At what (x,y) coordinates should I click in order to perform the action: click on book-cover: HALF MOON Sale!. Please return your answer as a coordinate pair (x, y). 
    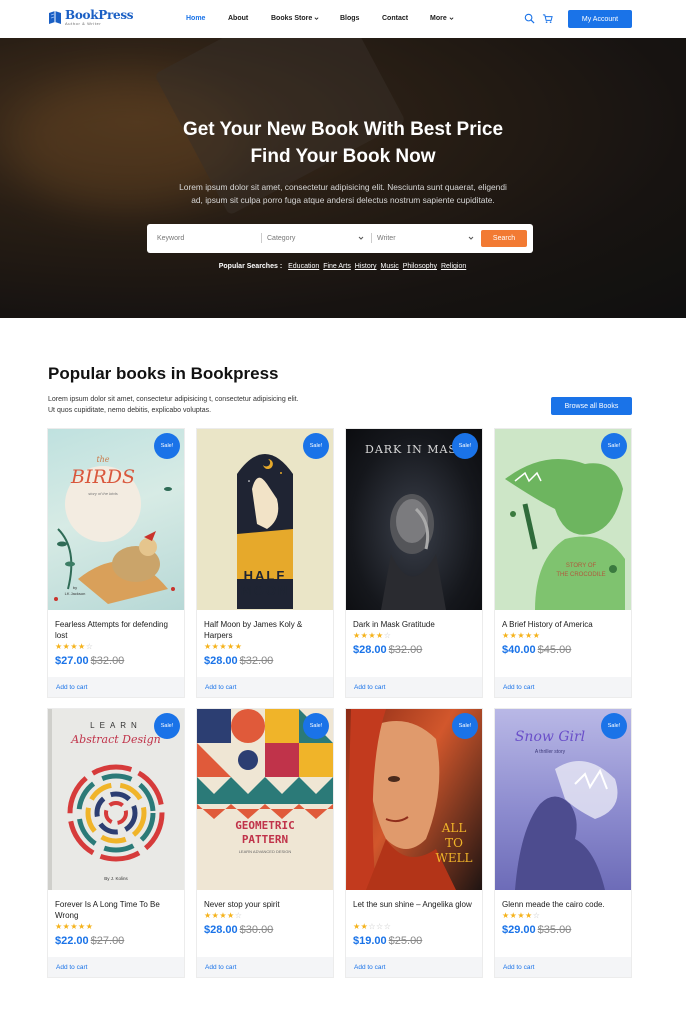
    Looking at the image, I should click on (265, 519).